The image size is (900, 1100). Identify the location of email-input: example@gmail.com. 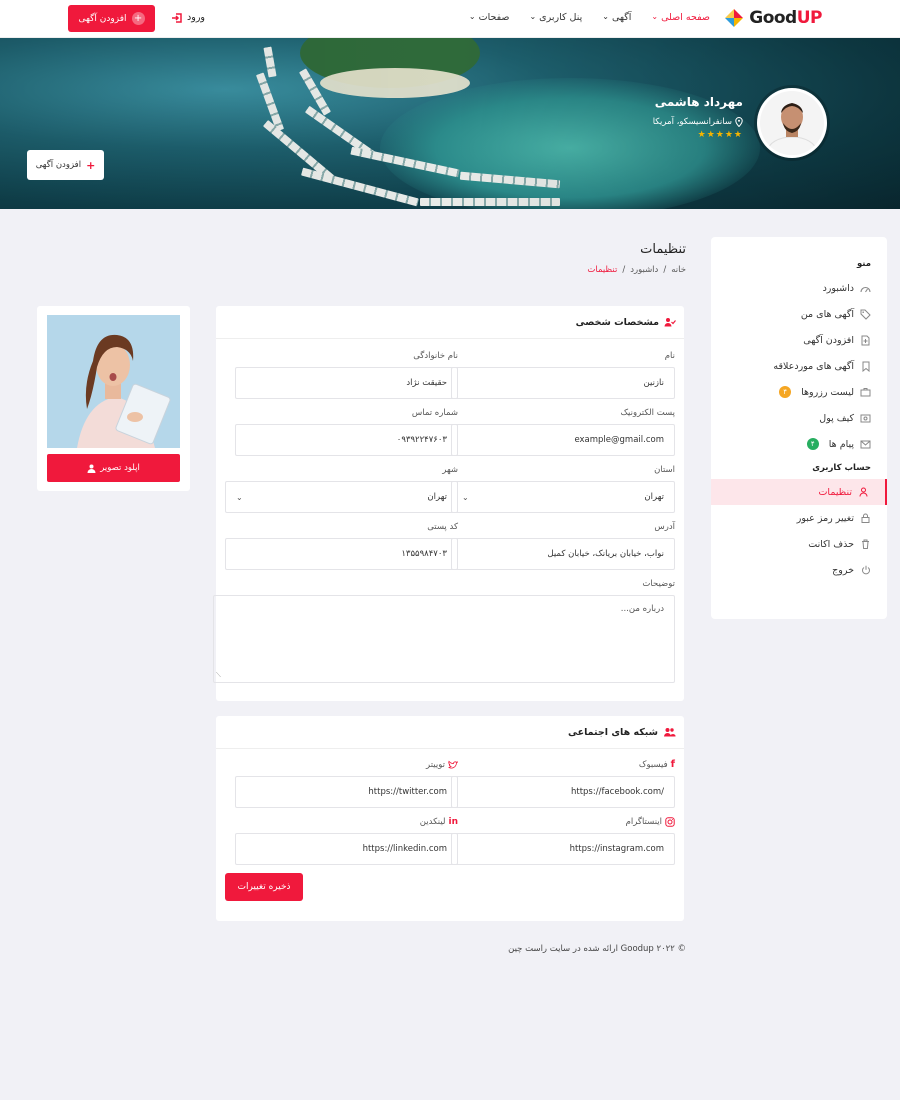
(563, 440).